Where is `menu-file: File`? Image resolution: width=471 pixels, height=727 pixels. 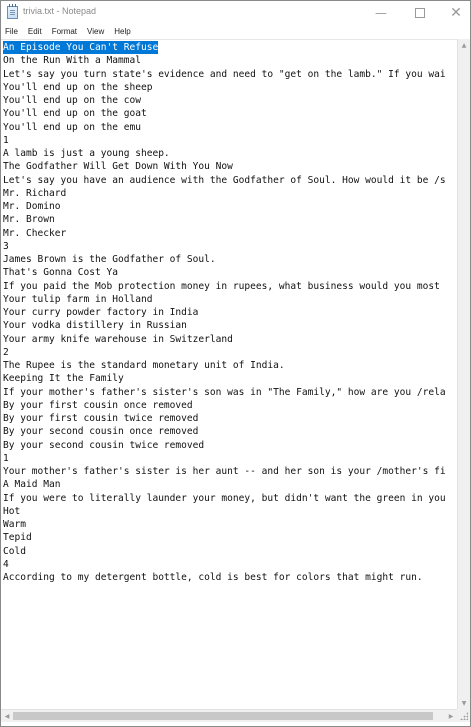 menu-file: File is located at coordinates (12, 32).